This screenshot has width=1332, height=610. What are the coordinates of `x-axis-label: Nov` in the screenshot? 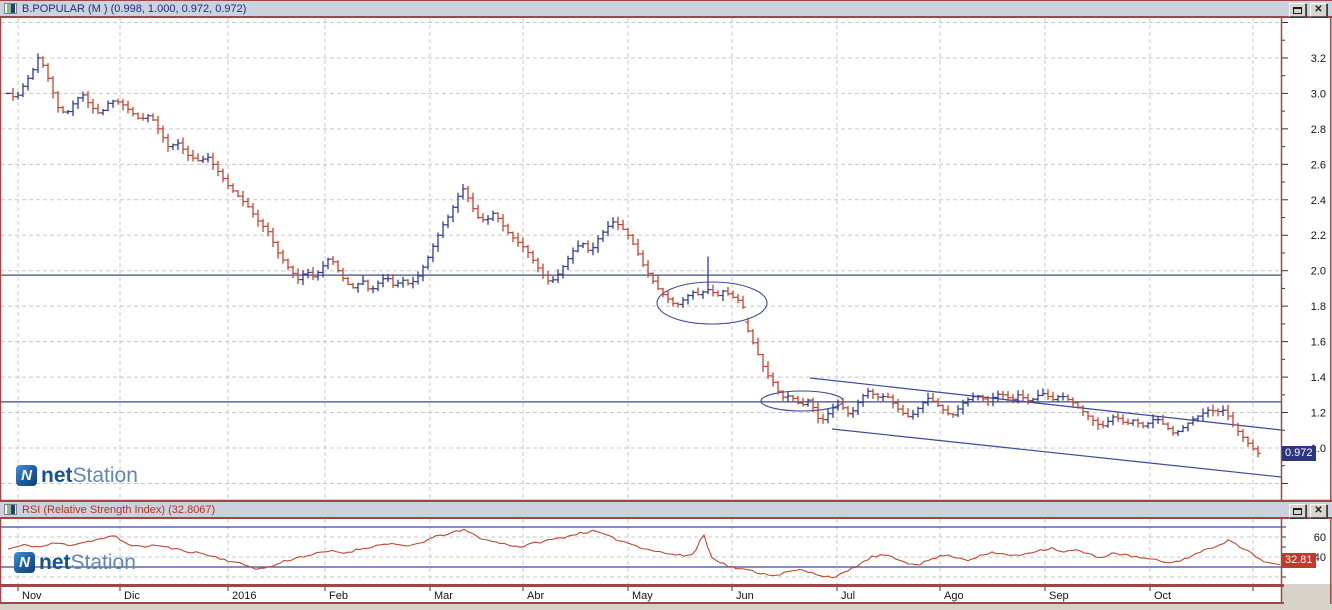 It's located at (32, 596).